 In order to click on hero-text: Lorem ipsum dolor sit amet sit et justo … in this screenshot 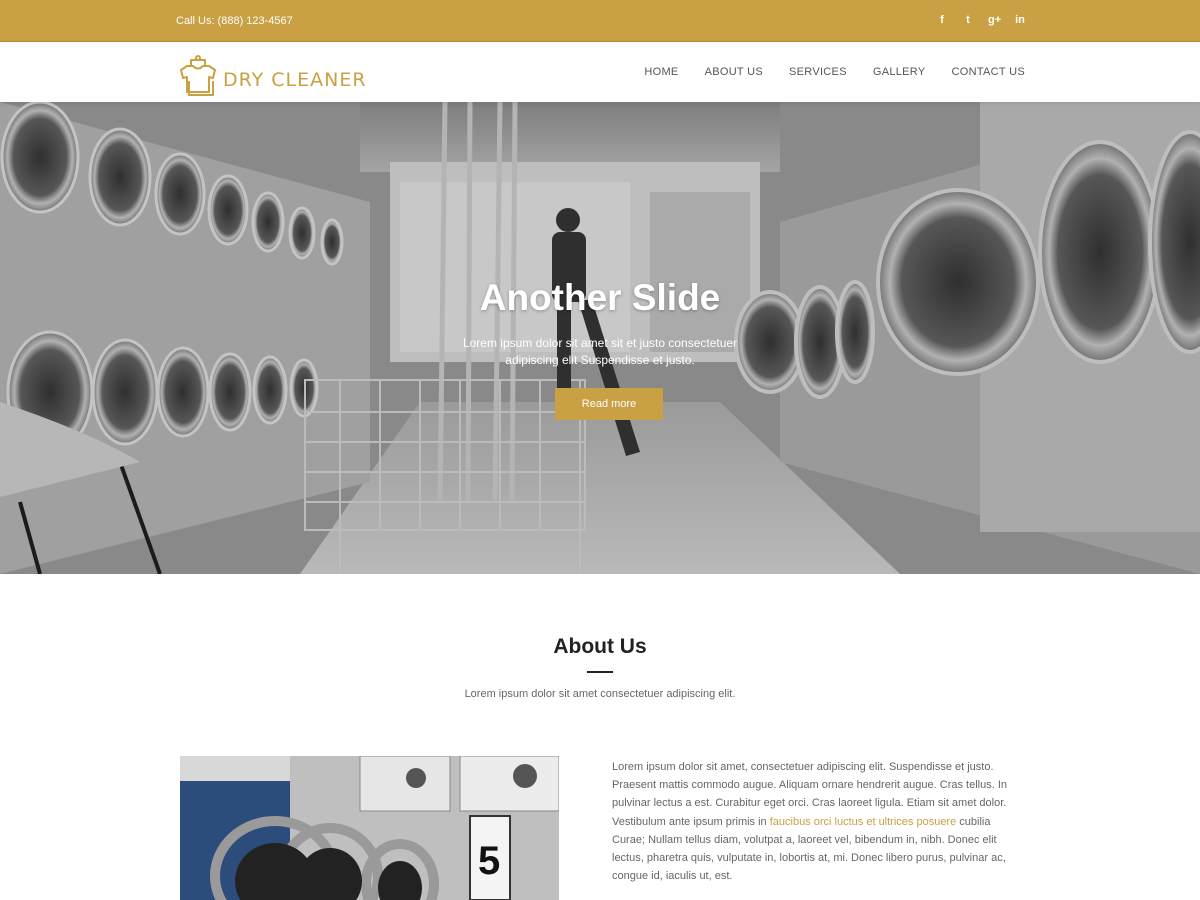, I will do `click(600, 351)`.